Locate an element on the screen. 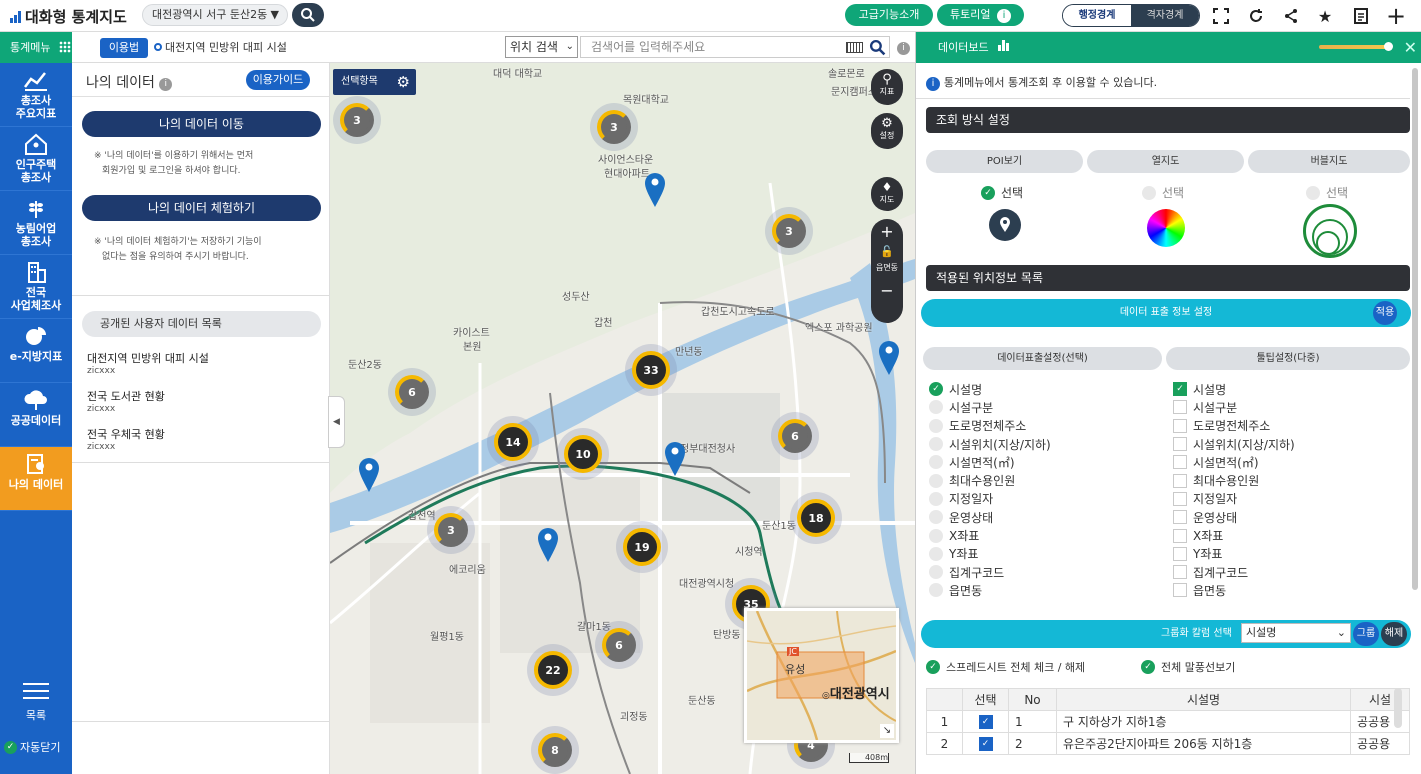 Image resolution: width=1421 pixels, height=774 pixels. display-field-radio: 지정일자 is located at coordinates (990, 499).